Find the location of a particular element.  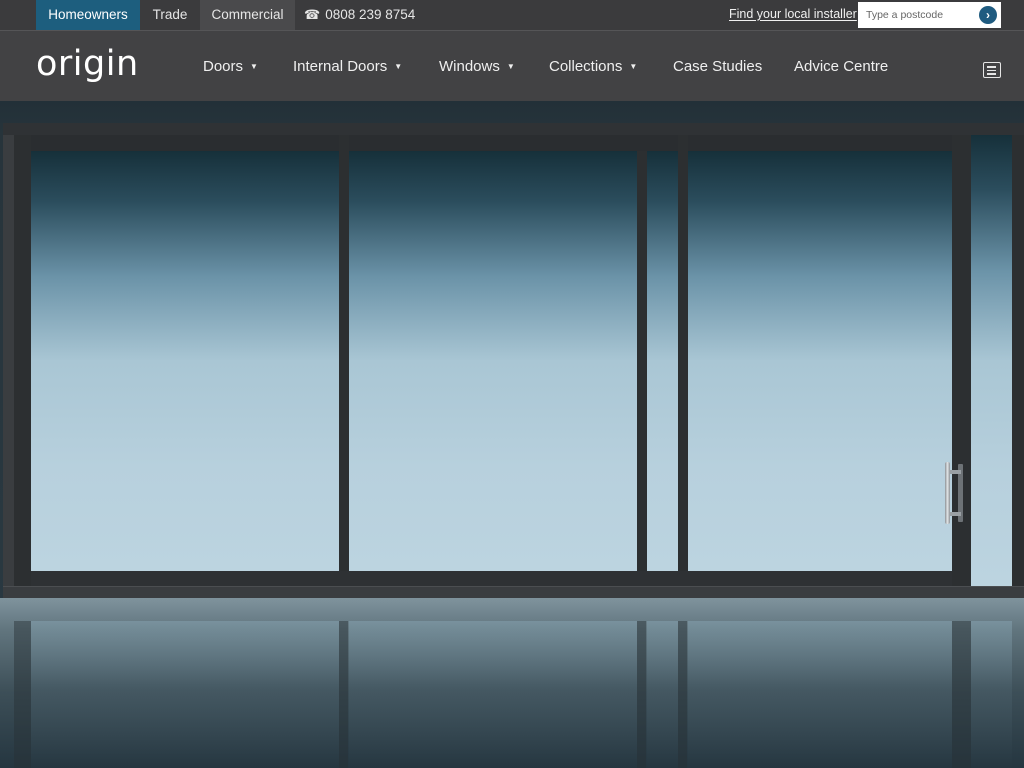

nav-item-collections: Collections ▼ is located at coordinates (593, 66).